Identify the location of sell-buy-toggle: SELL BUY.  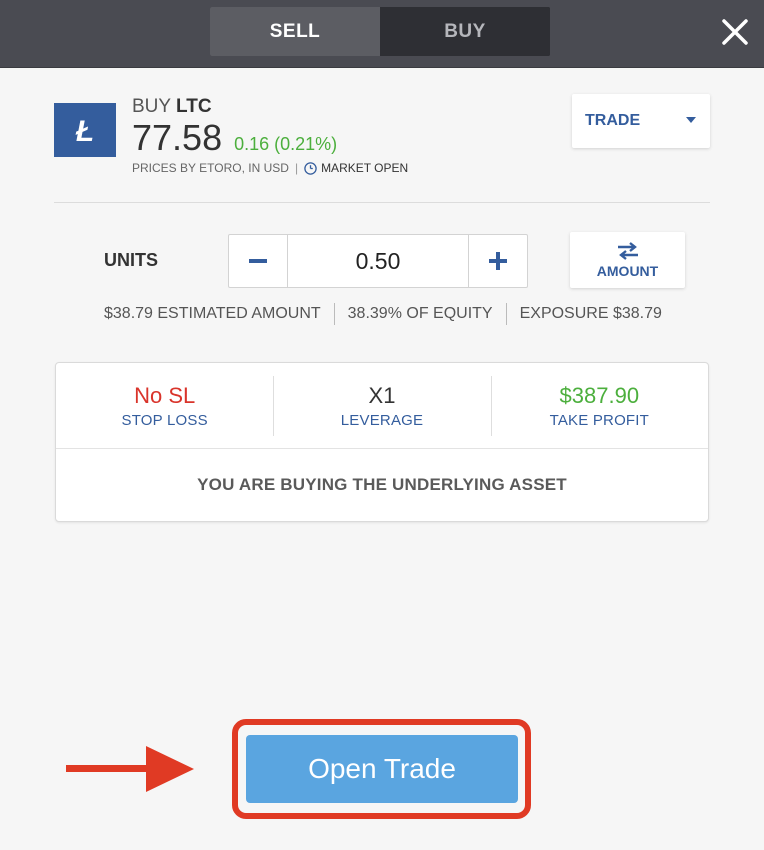
(380, 31).